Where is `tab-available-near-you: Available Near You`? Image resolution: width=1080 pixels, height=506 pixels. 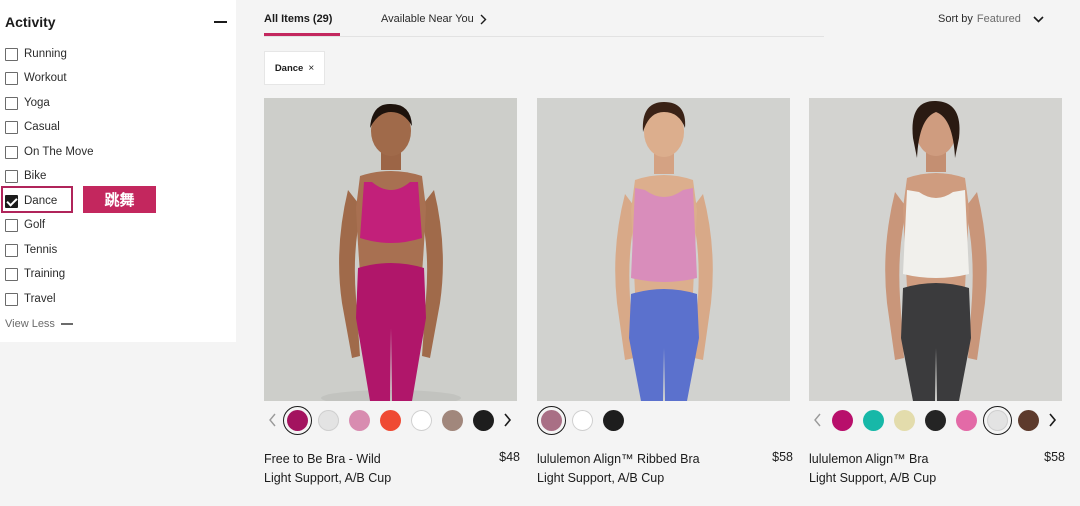
tab-available-near-you: Available Near You is located at coordinates (434, 19).